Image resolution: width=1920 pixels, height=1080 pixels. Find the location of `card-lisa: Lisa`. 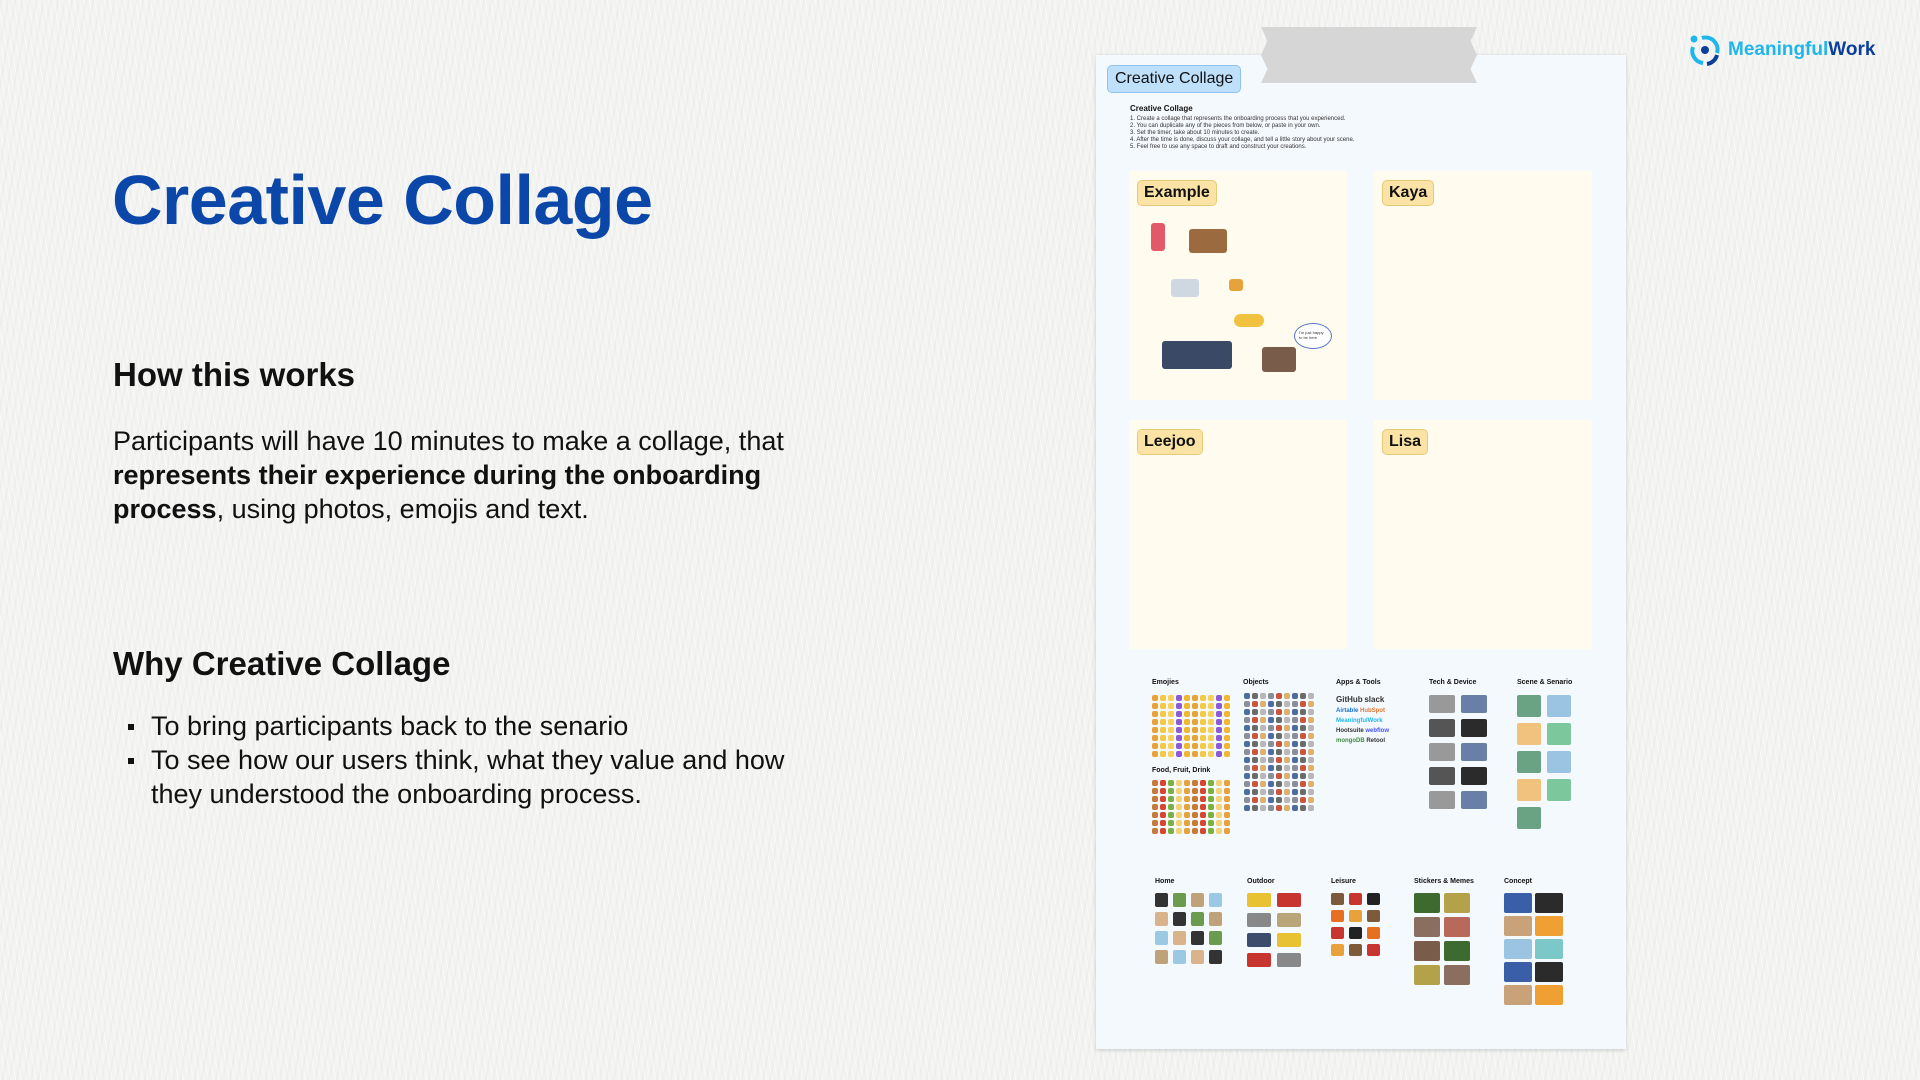

card-lisa: Lisa is located at coordinates (1483, 534).